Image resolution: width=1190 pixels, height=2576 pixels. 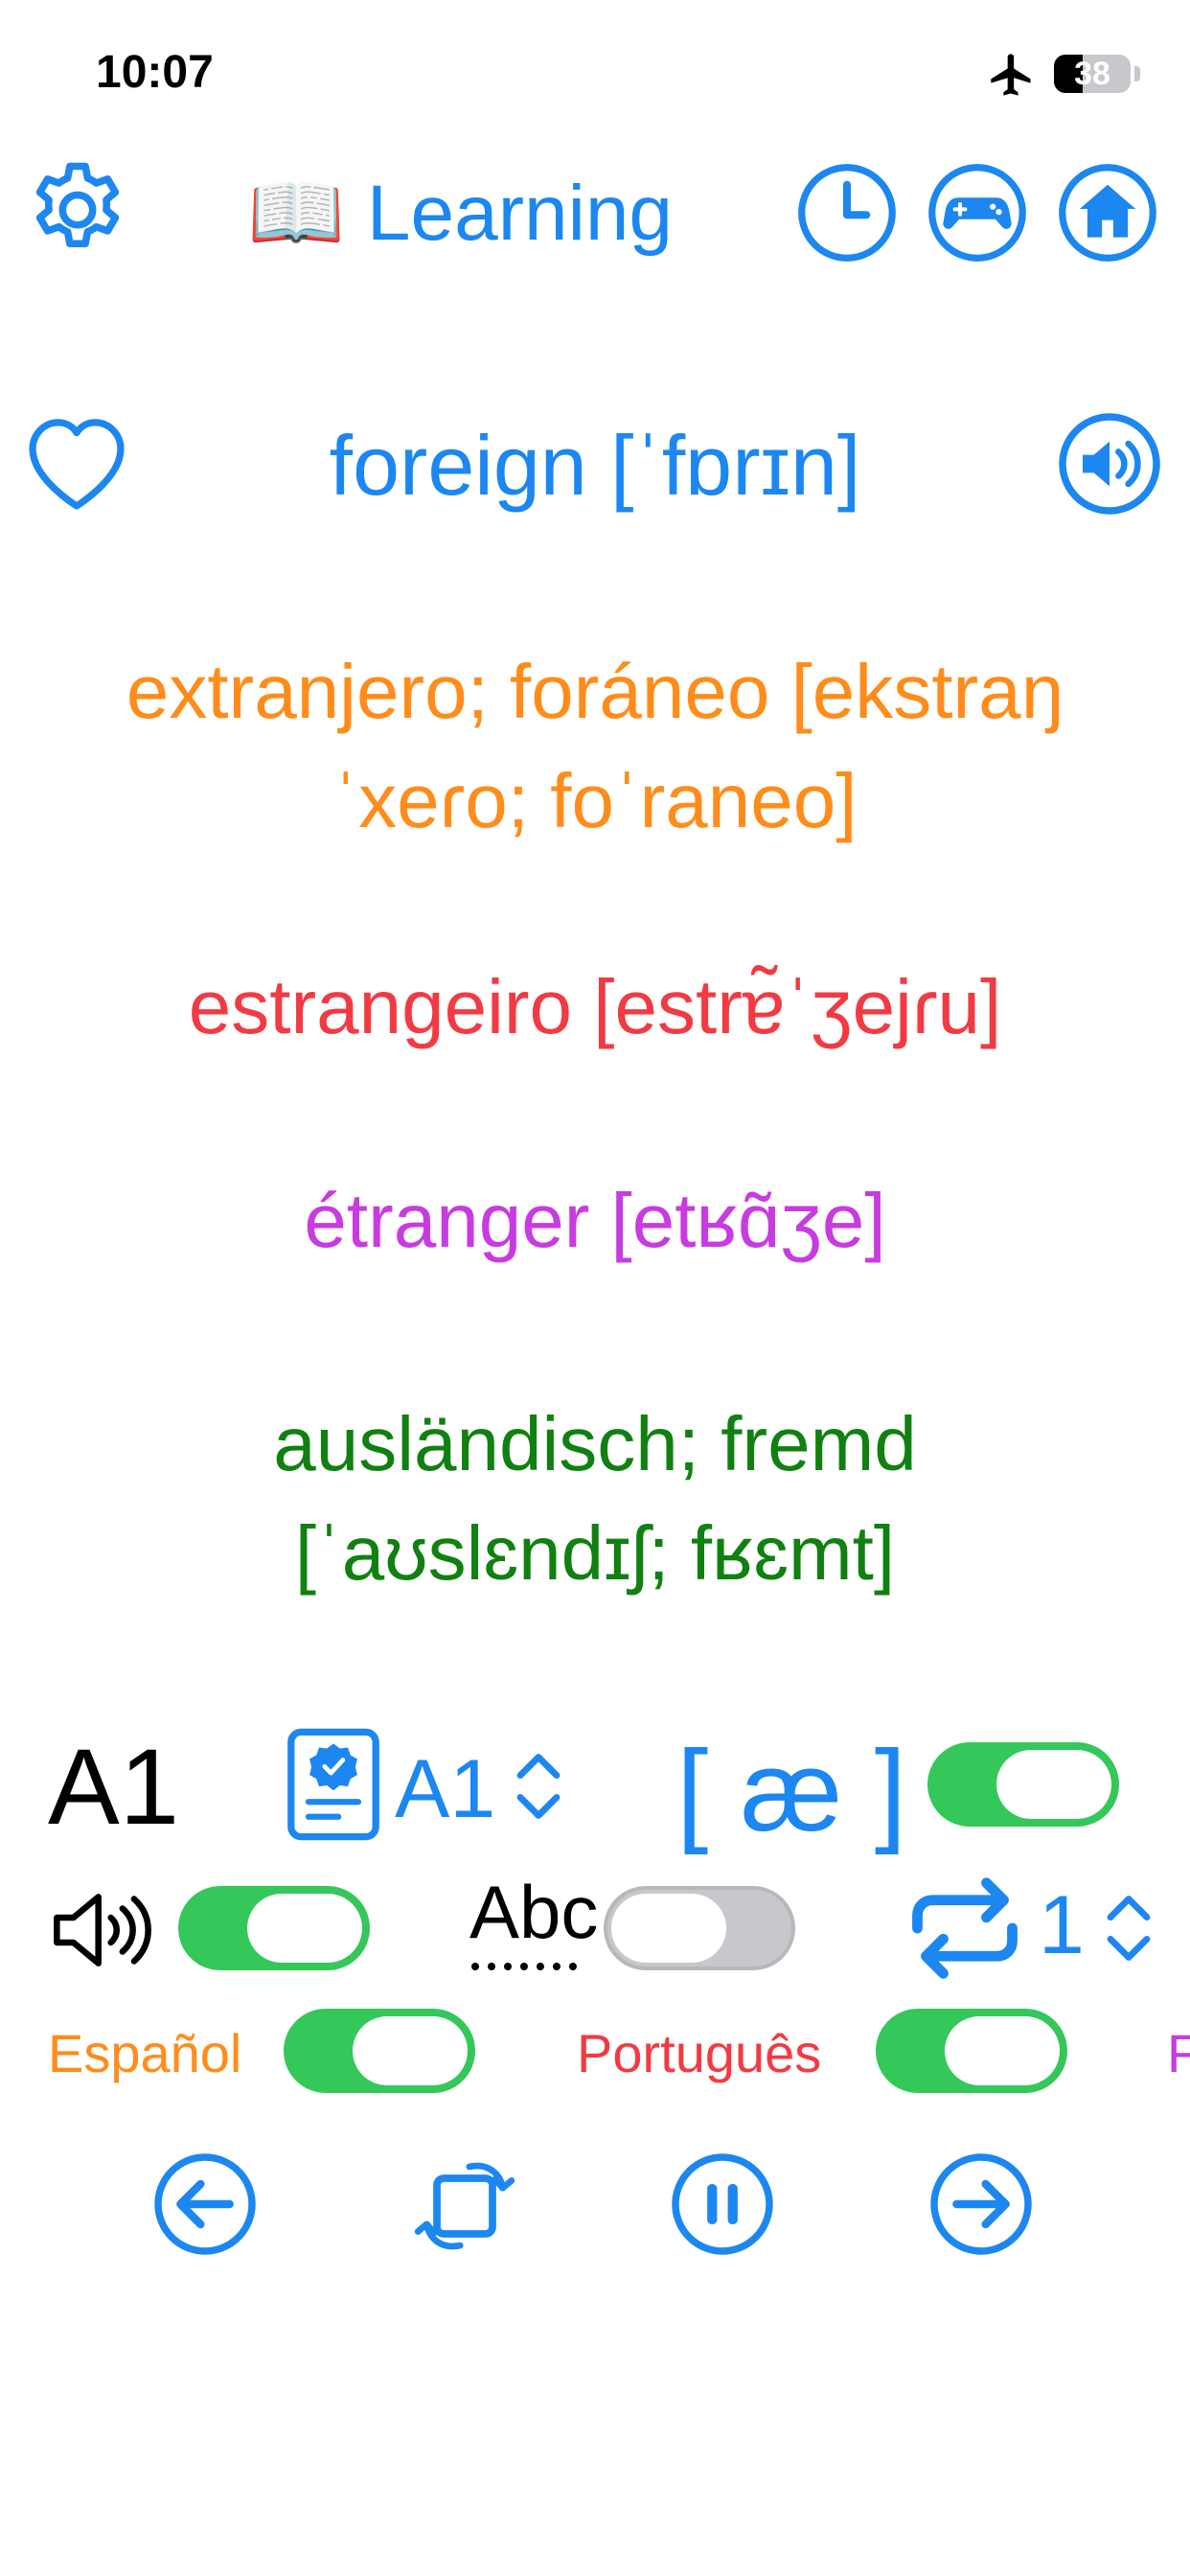 What do you see at coordinates (205, 2204) in the screenshot?
I see `previous-arrow-icon` at bounding box center [205, 2204].